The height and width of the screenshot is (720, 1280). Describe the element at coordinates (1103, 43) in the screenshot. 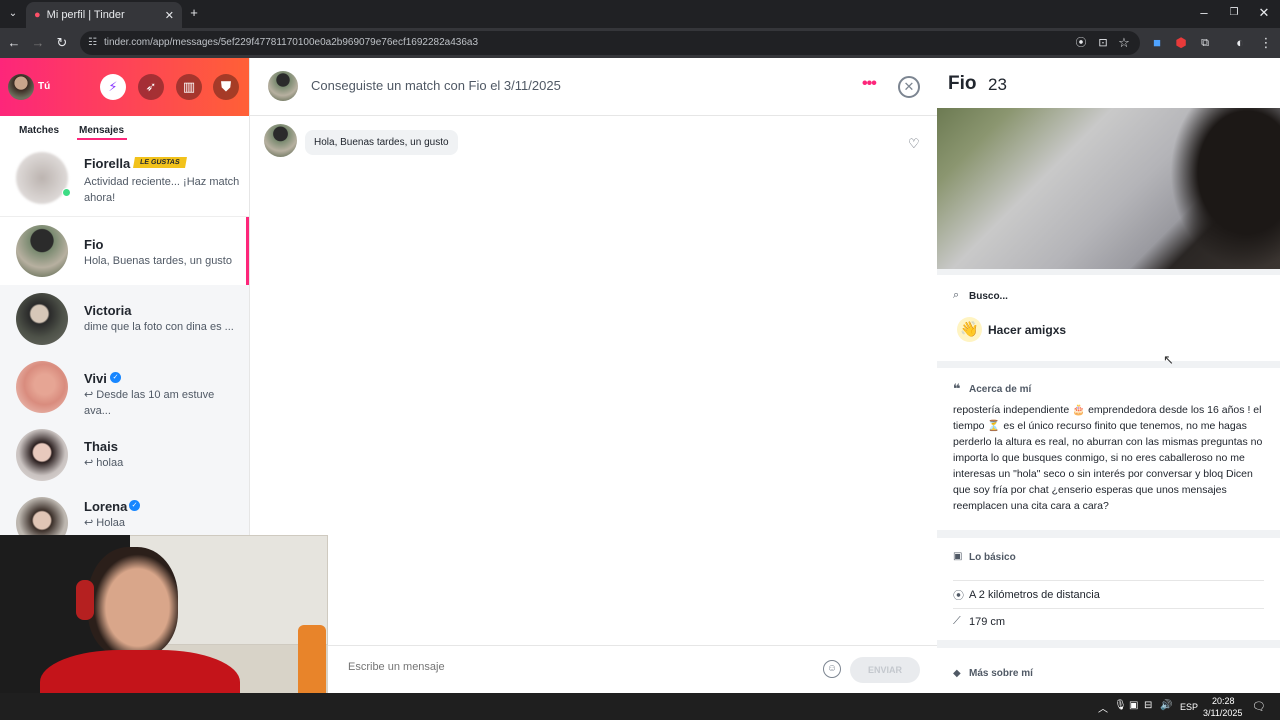

I see `install-app-icon: ⊡` at that location.